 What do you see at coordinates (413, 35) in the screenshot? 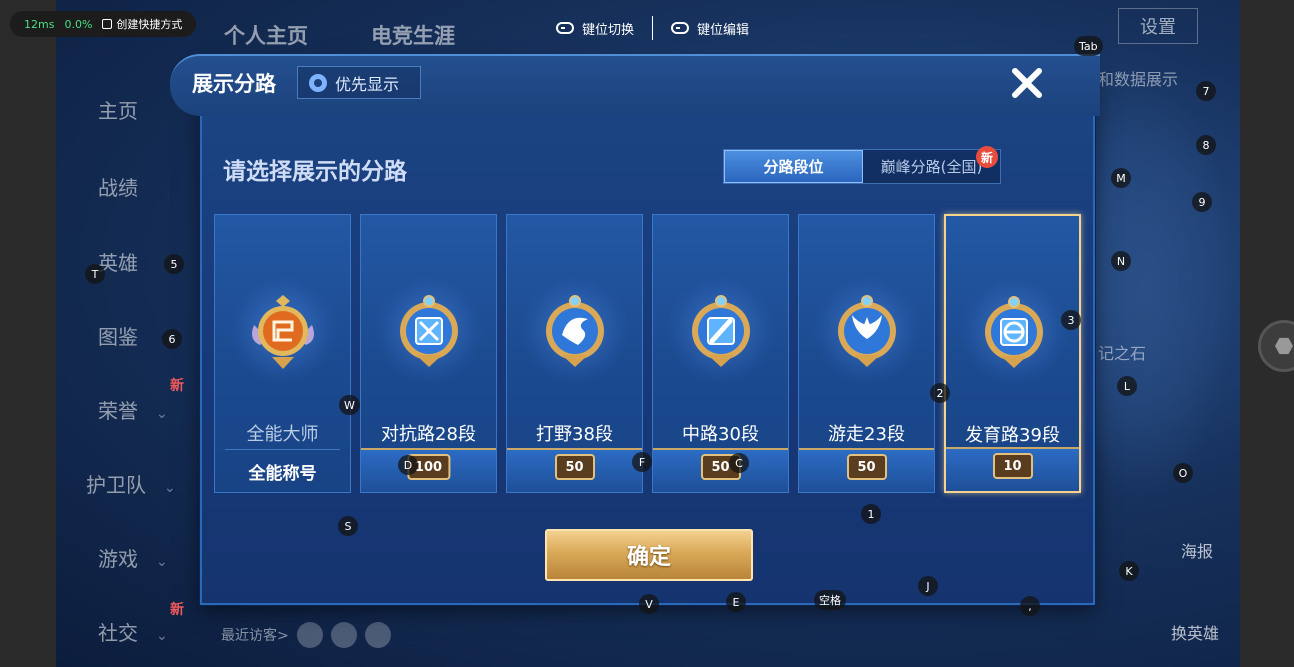
I see `tab-esports-career: 电竞生涯` at bounding box center [413, 35].